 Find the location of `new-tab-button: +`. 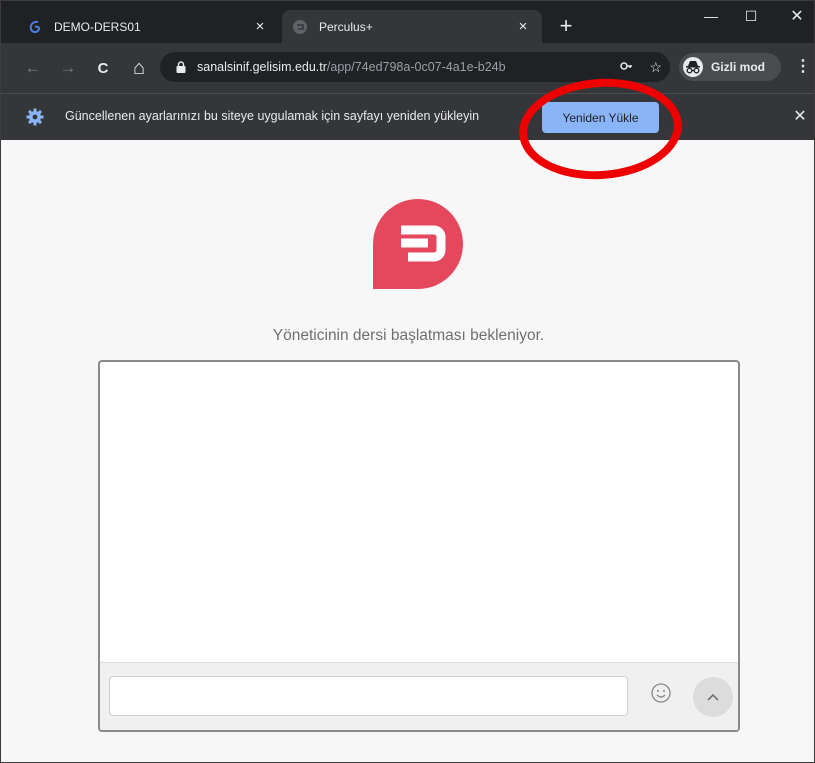

new-tab-button: + is located at coordinates (566, 26).